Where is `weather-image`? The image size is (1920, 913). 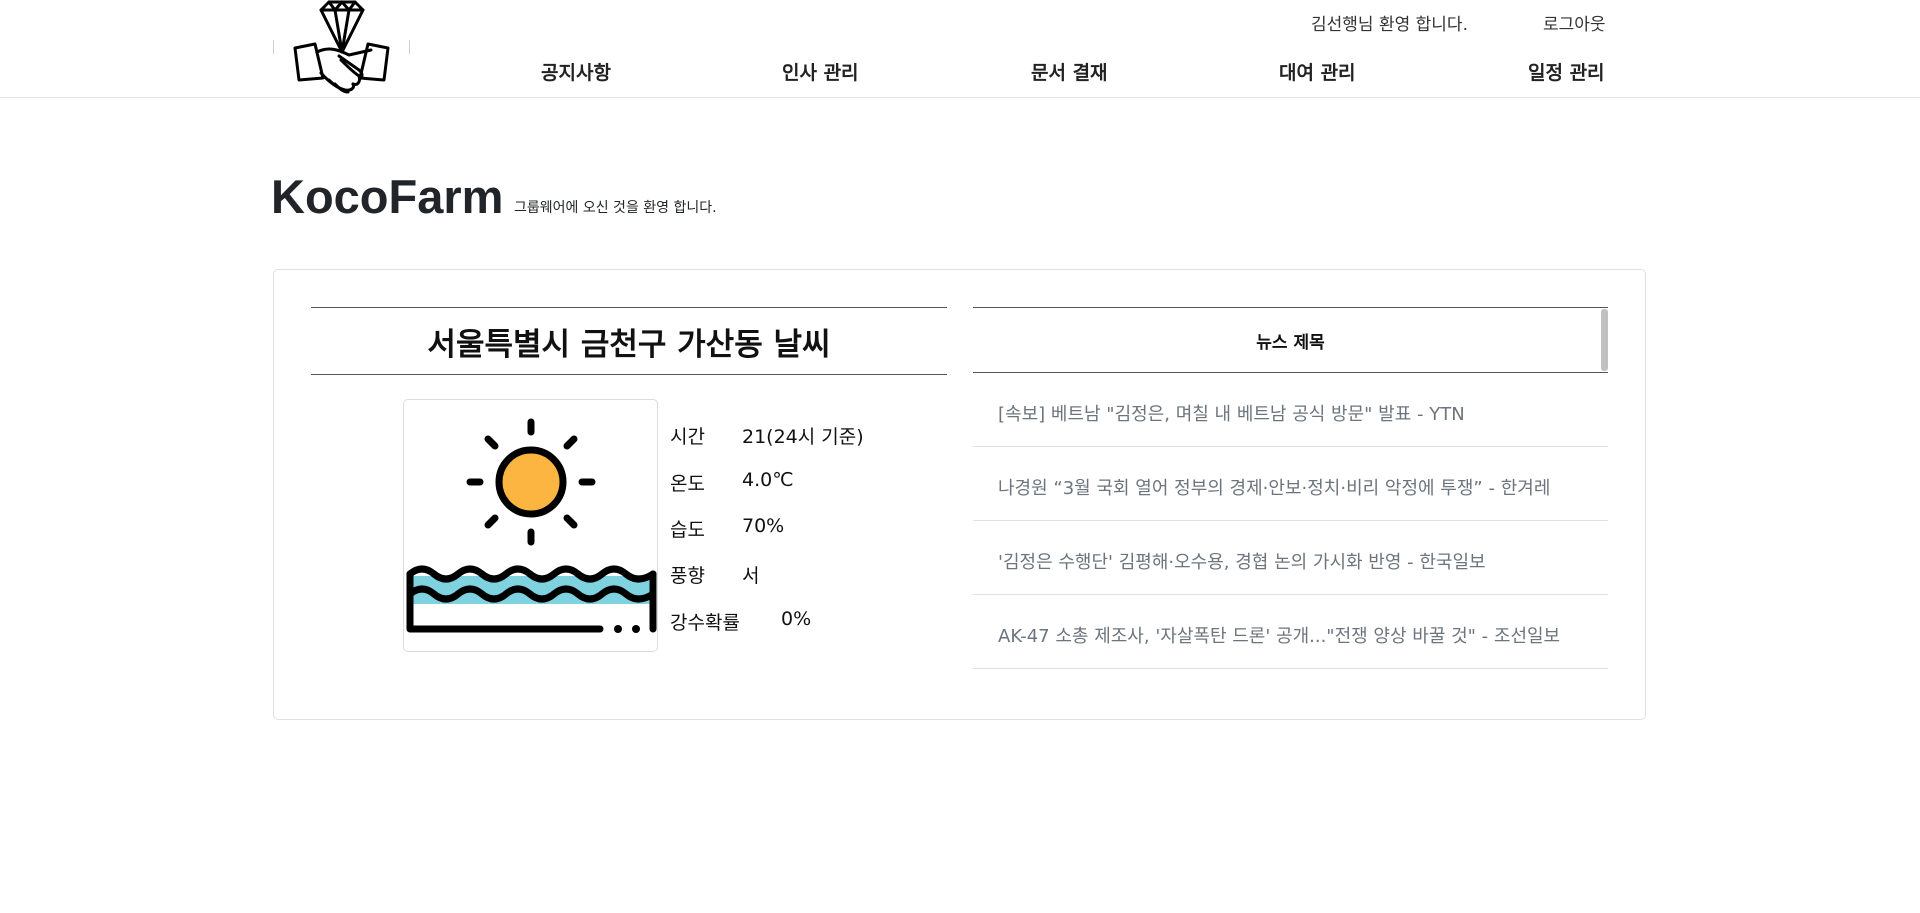
weather-image is located at coordinates (530, 525).